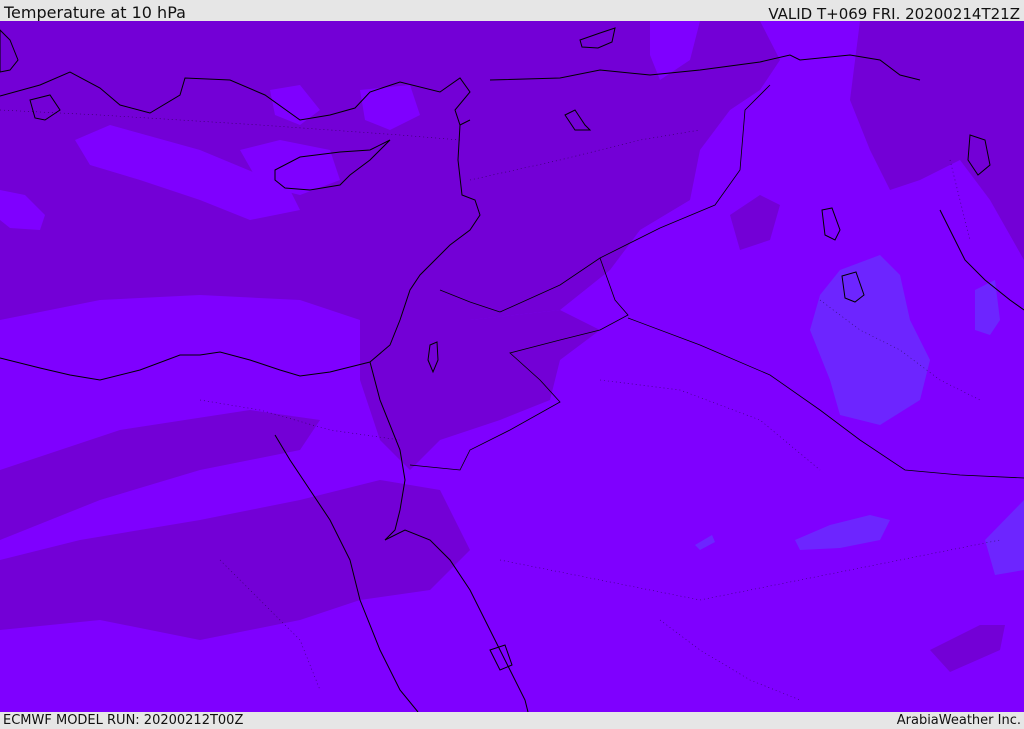  Describe the element at coordinates (95, 12) in the screenshot. I see `map-title: Temperature at 10 hPa` at that location.